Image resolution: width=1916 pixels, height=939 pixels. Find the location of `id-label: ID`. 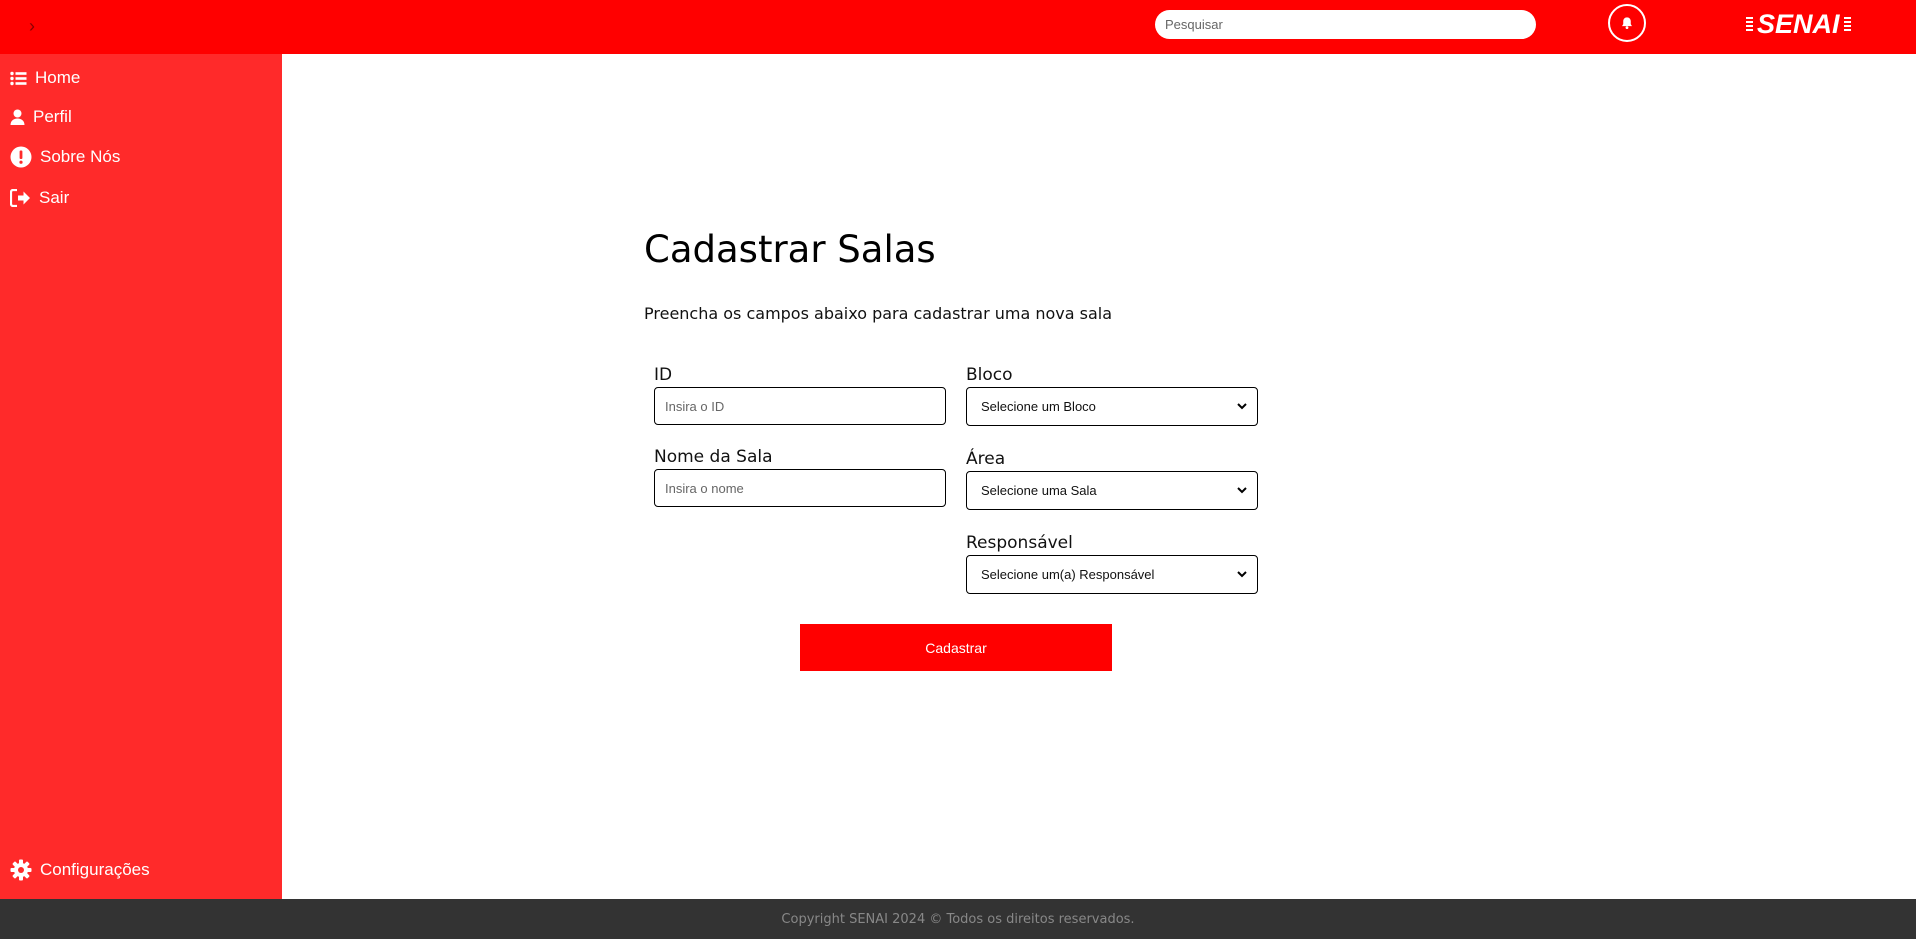

id-label: ID is located at coordinates (663, 375).